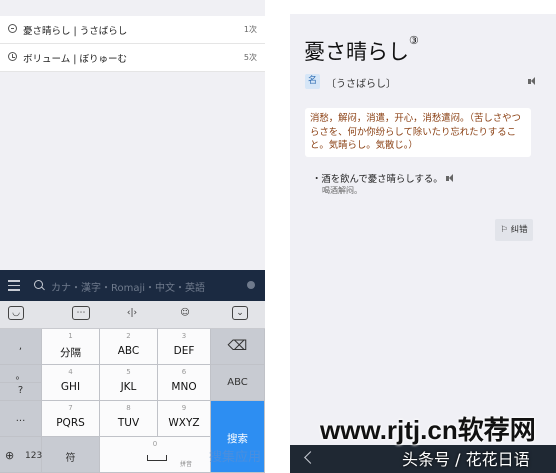  Describe the element at coordinates (12, 28) in the screenshot. I see `minus-circle-icon` at that location.